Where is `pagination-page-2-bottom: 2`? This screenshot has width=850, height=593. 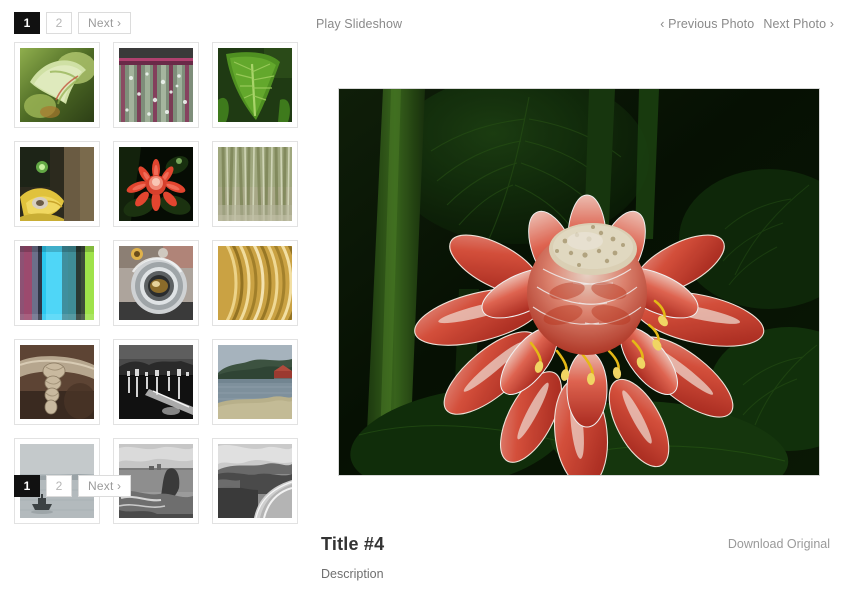 pagination-page-2-bottom: 2 is located at coordinates (59, 486).